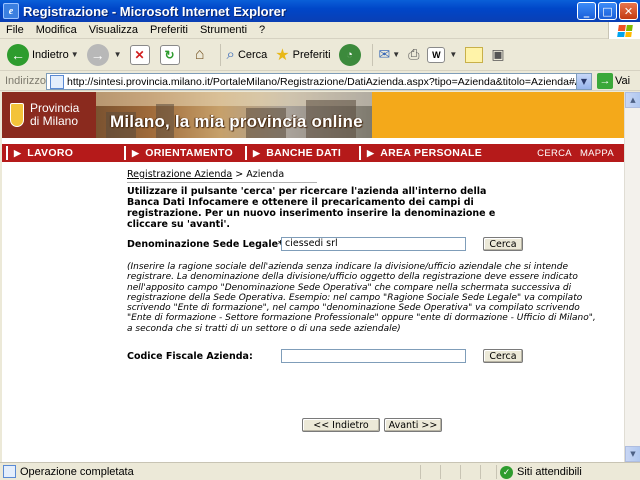 Image resolution: width=640 pixels, height=480 pixels. What do you see at coordinates (628, 11) in the screenshot?
I see `close-button: ✕` at bounding box center [628, 11].